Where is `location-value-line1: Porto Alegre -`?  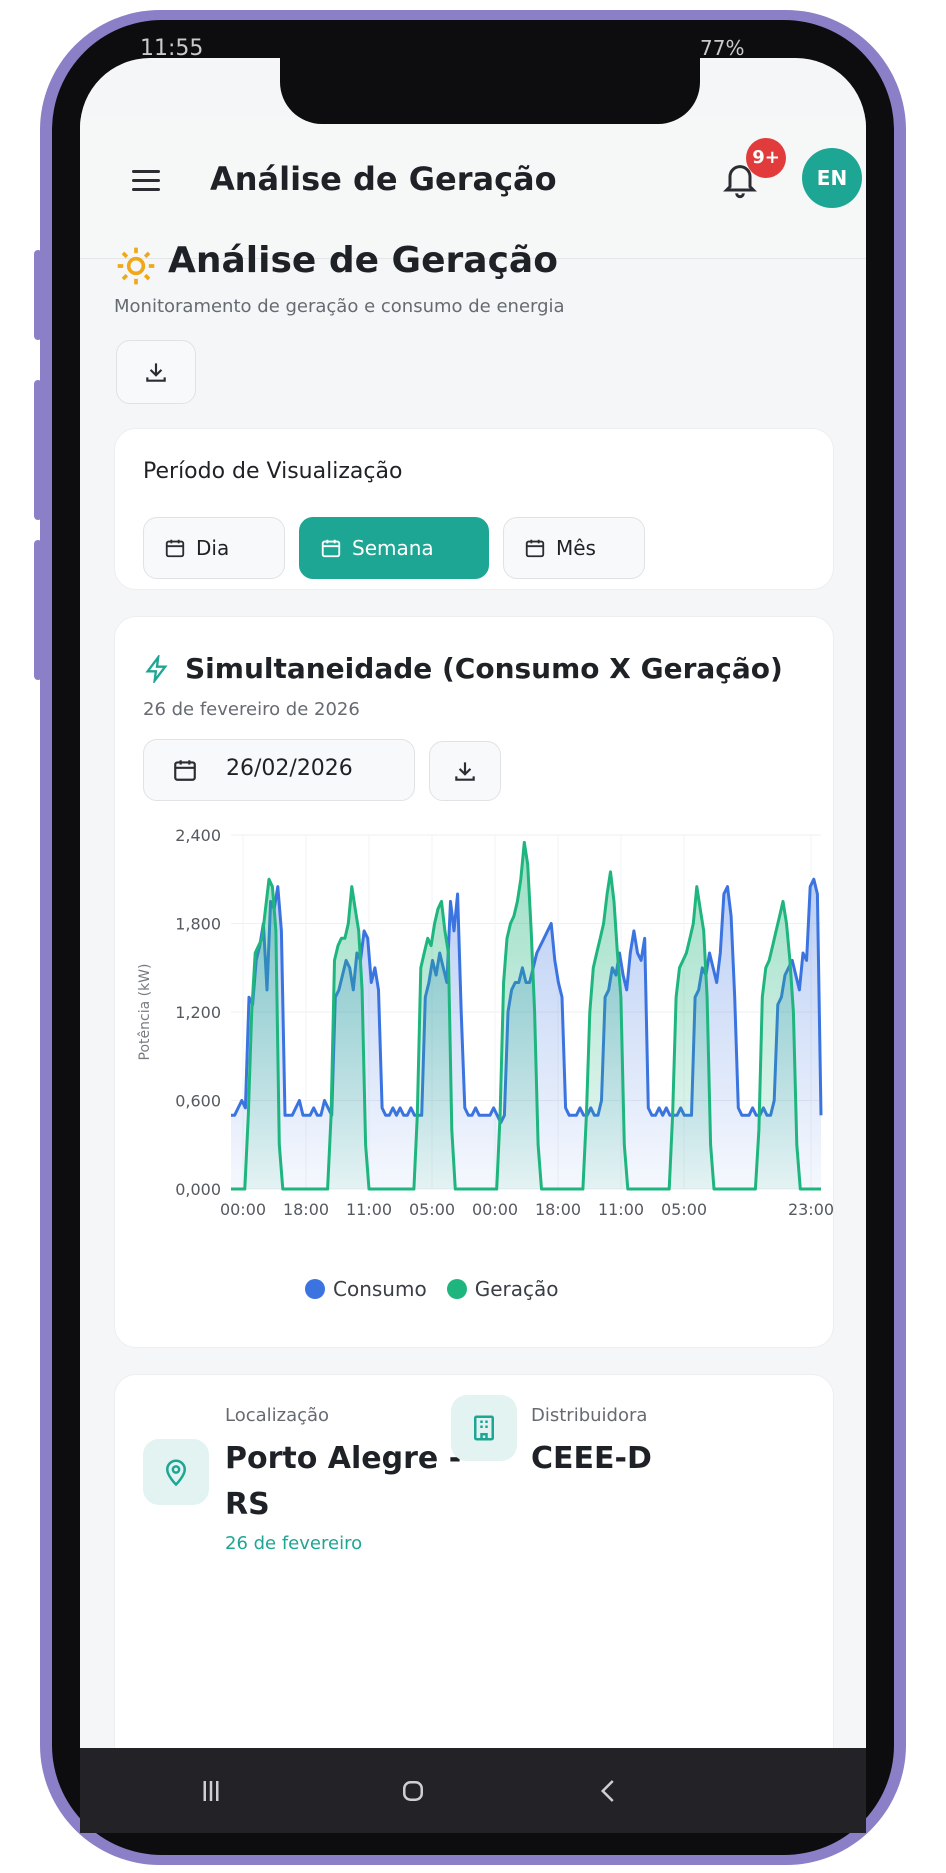
location-value-line1: Porto Alegre - is located at coordinates (343, 1458).